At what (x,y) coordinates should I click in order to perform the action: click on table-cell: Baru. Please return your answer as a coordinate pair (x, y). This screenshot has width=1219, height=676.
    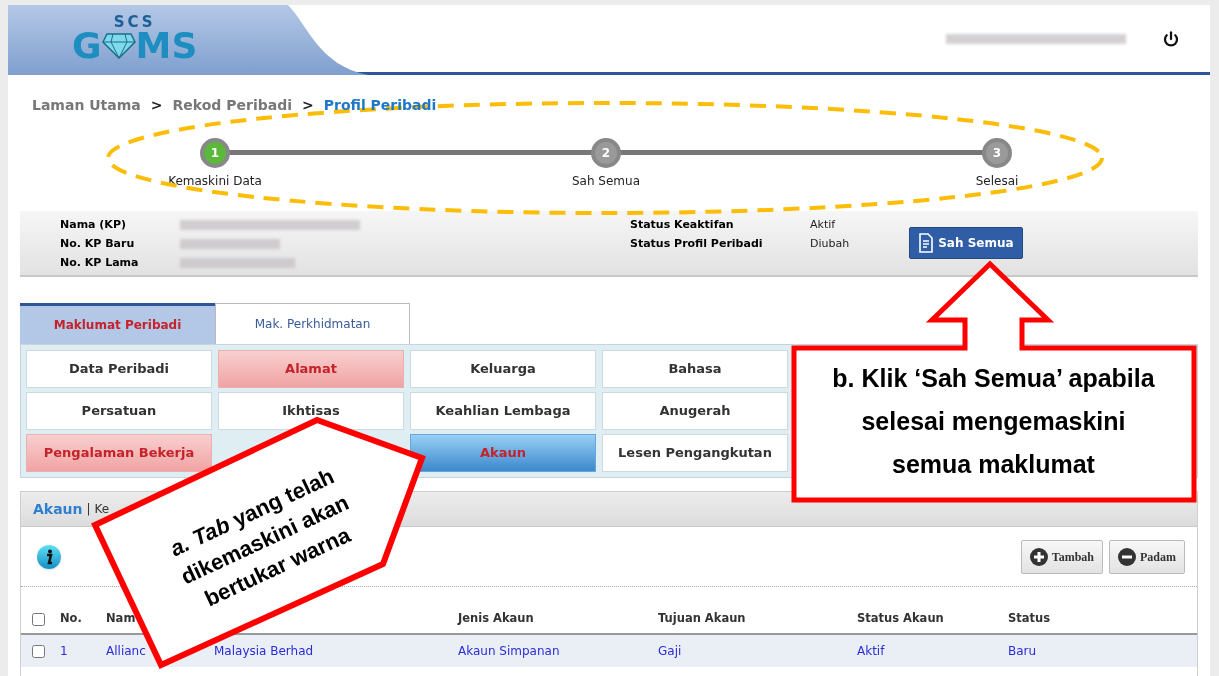
    Looking at the image, I should click on (1022, 651).